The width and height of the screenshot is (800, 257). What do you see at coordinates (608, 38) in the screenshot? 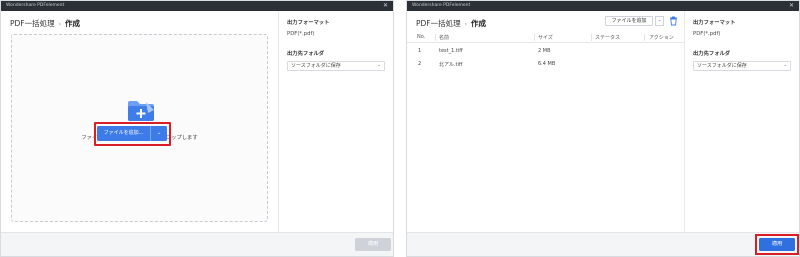
I see `column-header-status: ステータス` at bounding box center [608, 38].